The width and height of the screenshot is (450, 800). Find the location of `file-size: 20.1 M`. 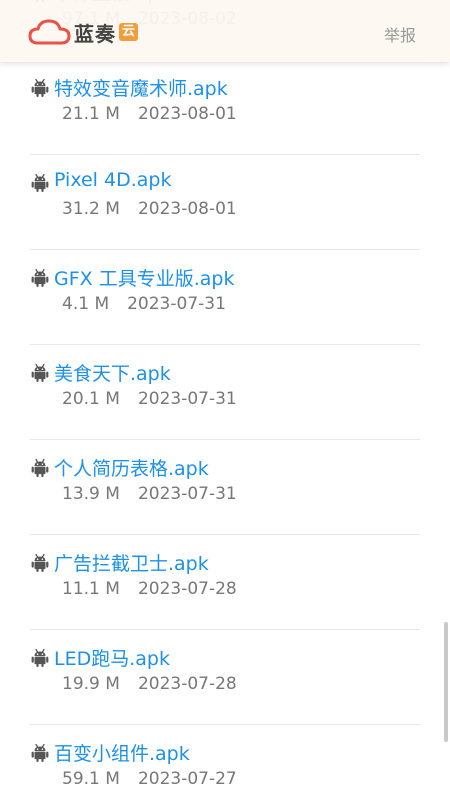

file-size: 20.1 M is located at coordinates (91, 399).